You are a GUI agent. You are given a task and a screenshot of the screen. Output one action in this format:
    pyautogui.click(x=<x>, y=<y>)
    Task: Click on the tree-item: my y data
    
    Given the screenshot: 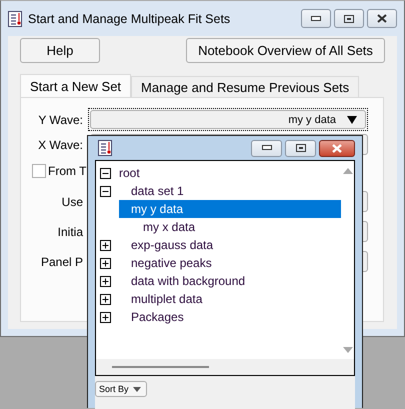 What is the action you would take?
    pyautogui.click(x=230, y=209)
    